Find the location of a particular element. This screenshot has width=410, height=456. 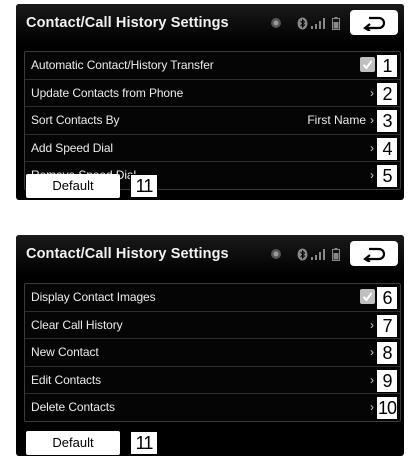

callout-number: 7 is located at coordinates (387, 325).